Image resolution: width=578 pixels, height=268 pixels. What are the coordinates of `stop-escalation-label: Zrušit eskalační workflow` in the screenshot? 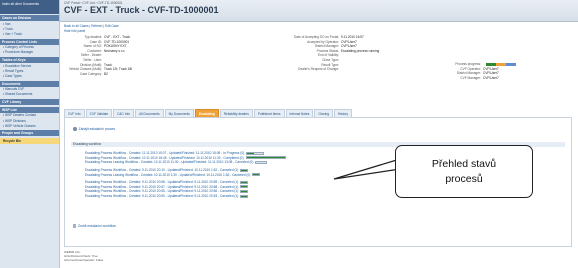 It's located at (97, 226).